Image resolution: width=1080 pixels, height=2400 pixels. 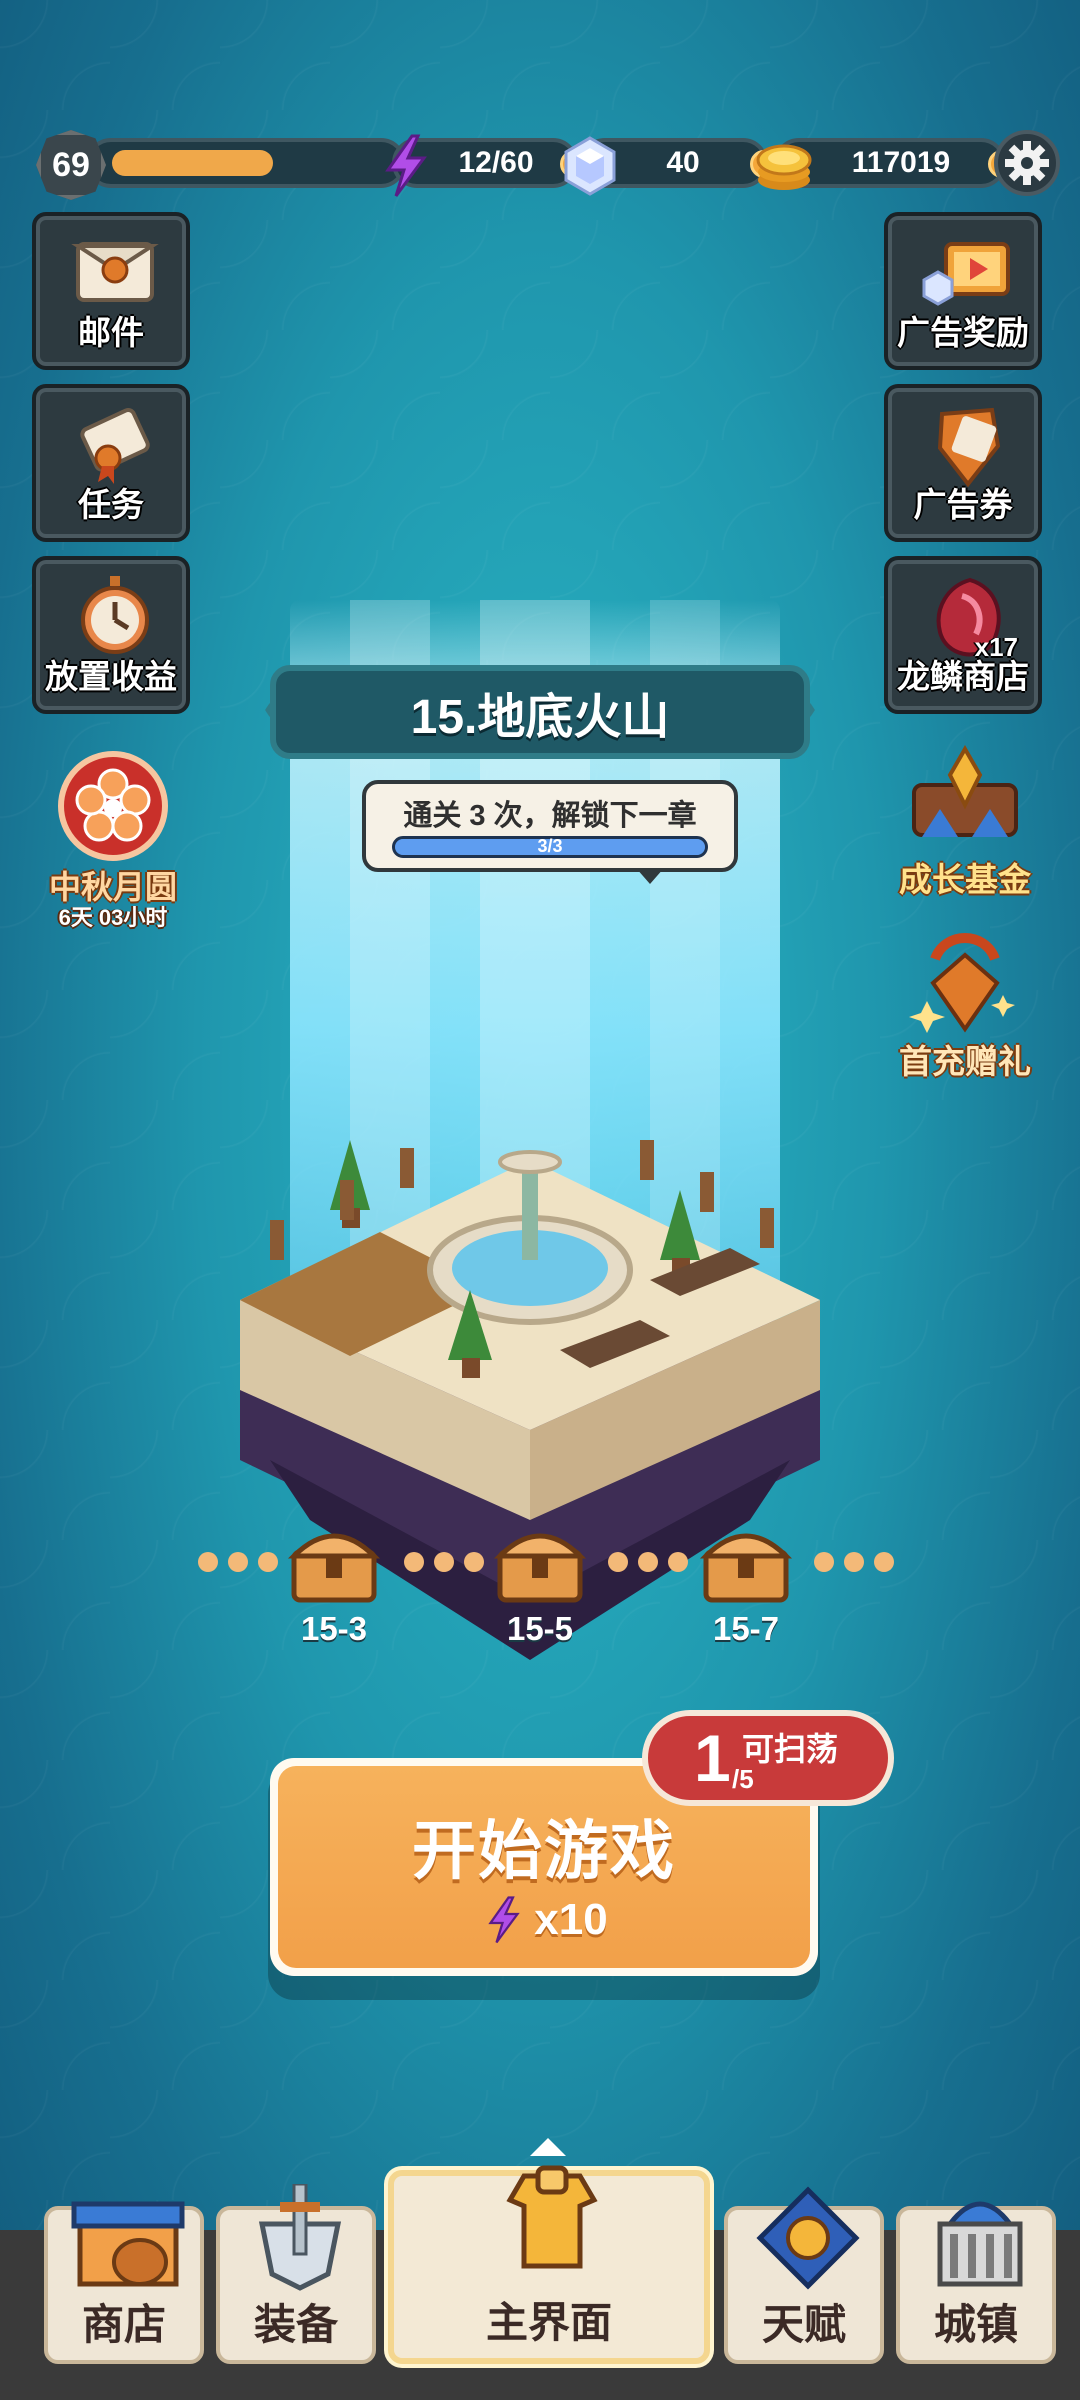 I want to click on idle-income-button: 放置收益, so click(x=111, y=635).